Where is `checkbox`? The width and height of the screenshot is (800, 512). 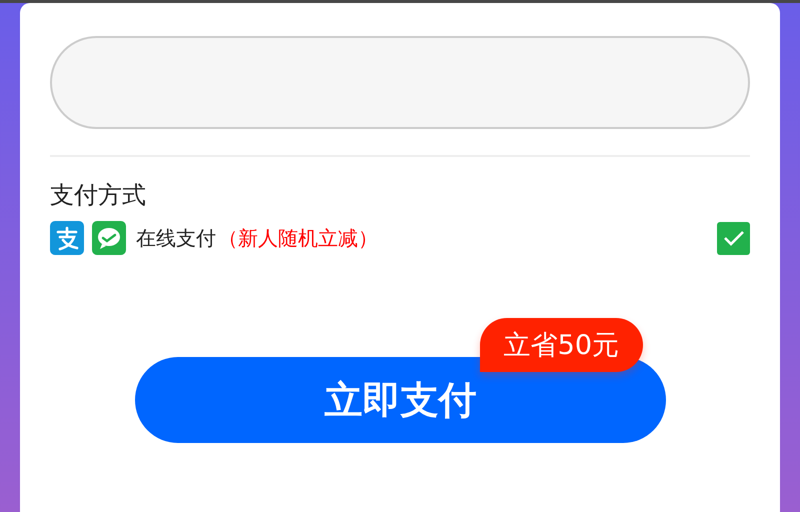 checkbox is located at coordinates (733, 238).